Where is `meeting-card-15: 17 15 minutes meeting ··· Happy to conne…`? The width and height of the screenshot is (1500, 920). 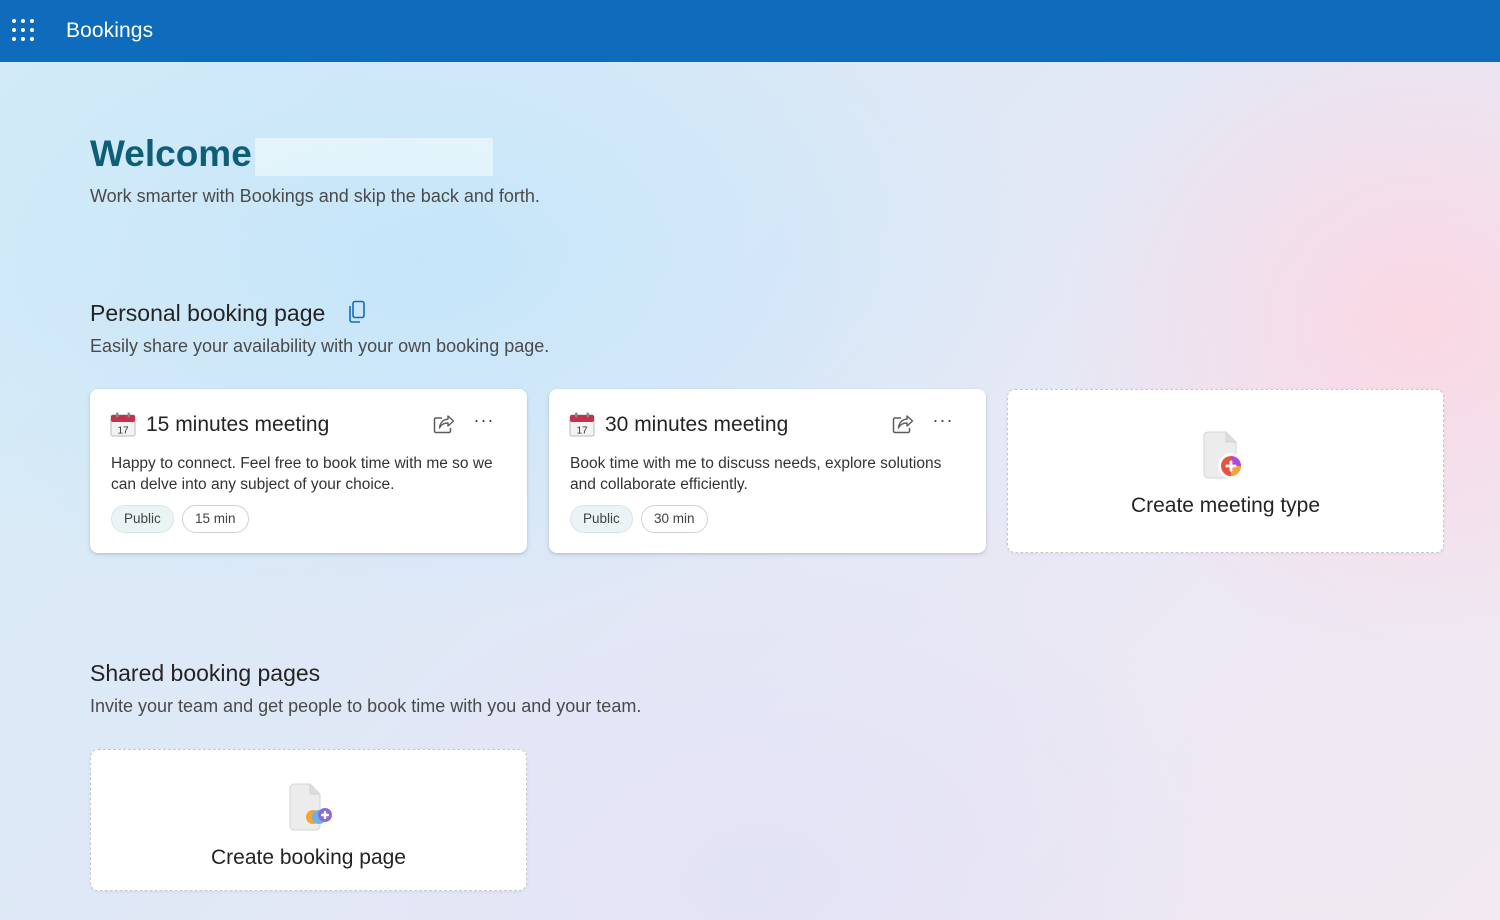 meeting-card-15: 17 15 minutes meeting ··· Happy to conne… is located at coordinates (308, 471).